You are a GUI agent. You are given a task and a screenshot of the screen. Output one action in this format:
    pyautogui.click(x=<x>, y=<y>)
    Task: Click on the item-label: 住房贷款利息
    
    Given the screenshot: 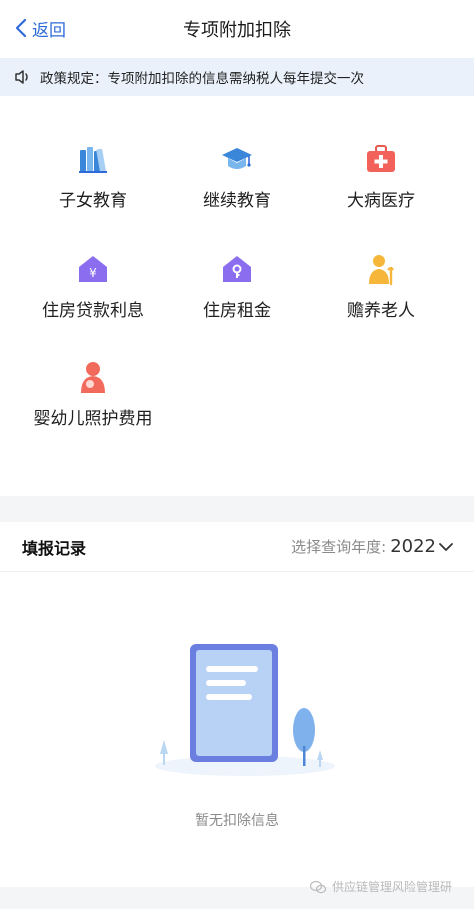 What is the action you would take?
    pyautogui.click(x=93, y=311)
    